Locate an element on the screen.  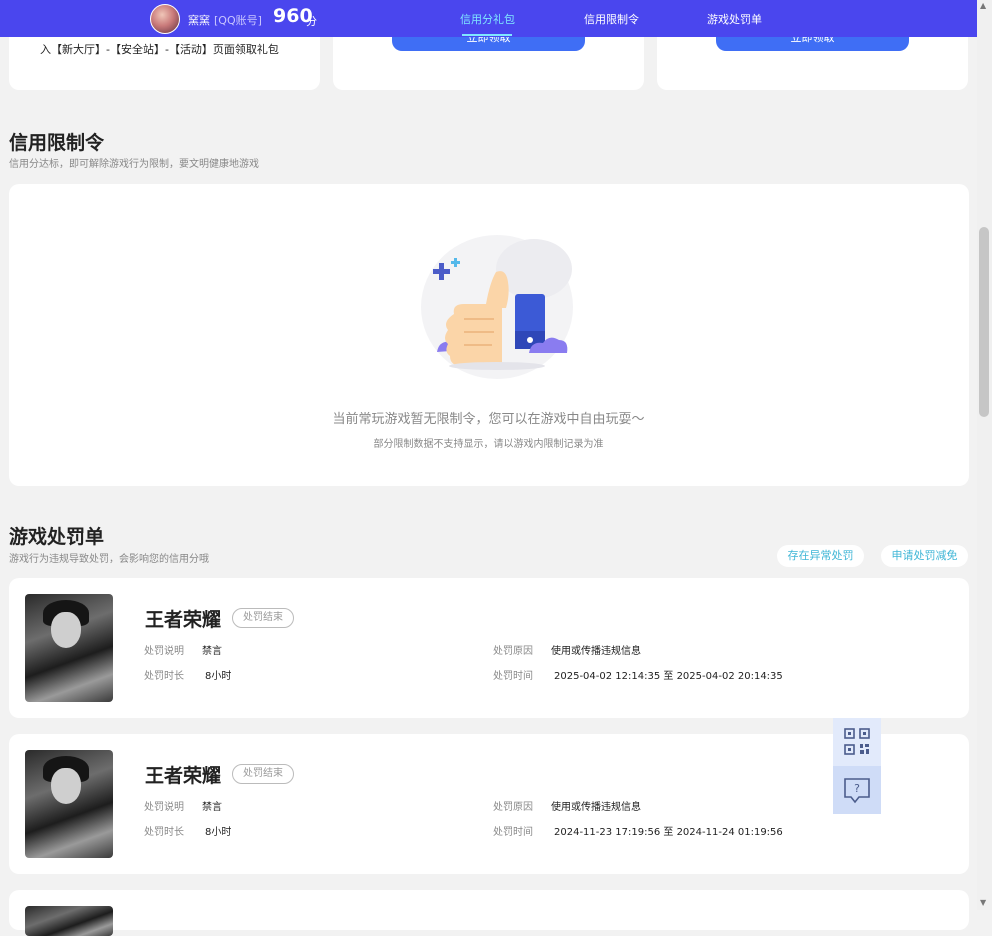
apply-penalty-reduction-button: 申请处罚减免 is located at coordinates (924, 556).